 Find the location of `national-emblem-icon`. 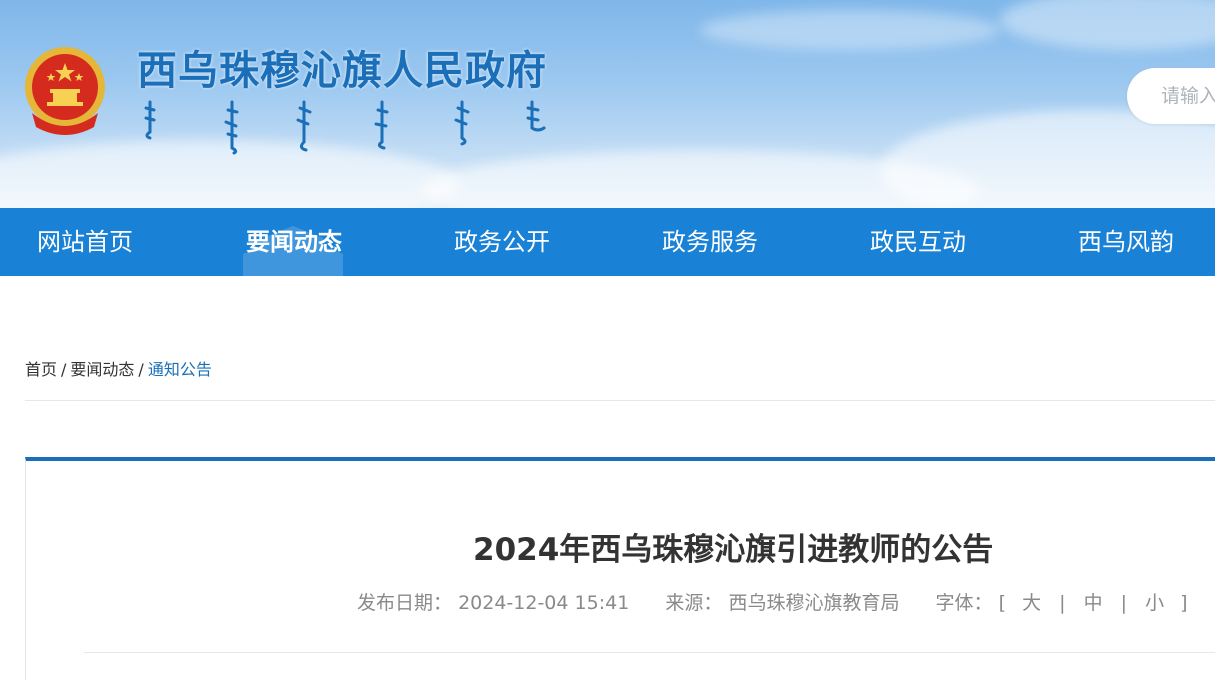

national-emblem-icon is located at coordinates (65, 89).